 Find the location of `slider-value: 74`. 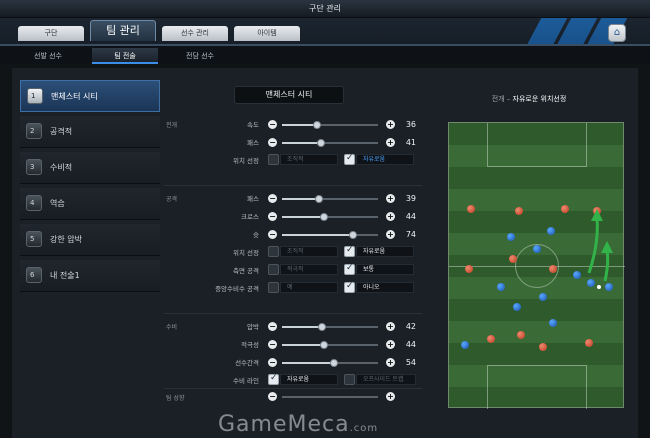

slider-value: 74 is located at coordinates (410, 234).